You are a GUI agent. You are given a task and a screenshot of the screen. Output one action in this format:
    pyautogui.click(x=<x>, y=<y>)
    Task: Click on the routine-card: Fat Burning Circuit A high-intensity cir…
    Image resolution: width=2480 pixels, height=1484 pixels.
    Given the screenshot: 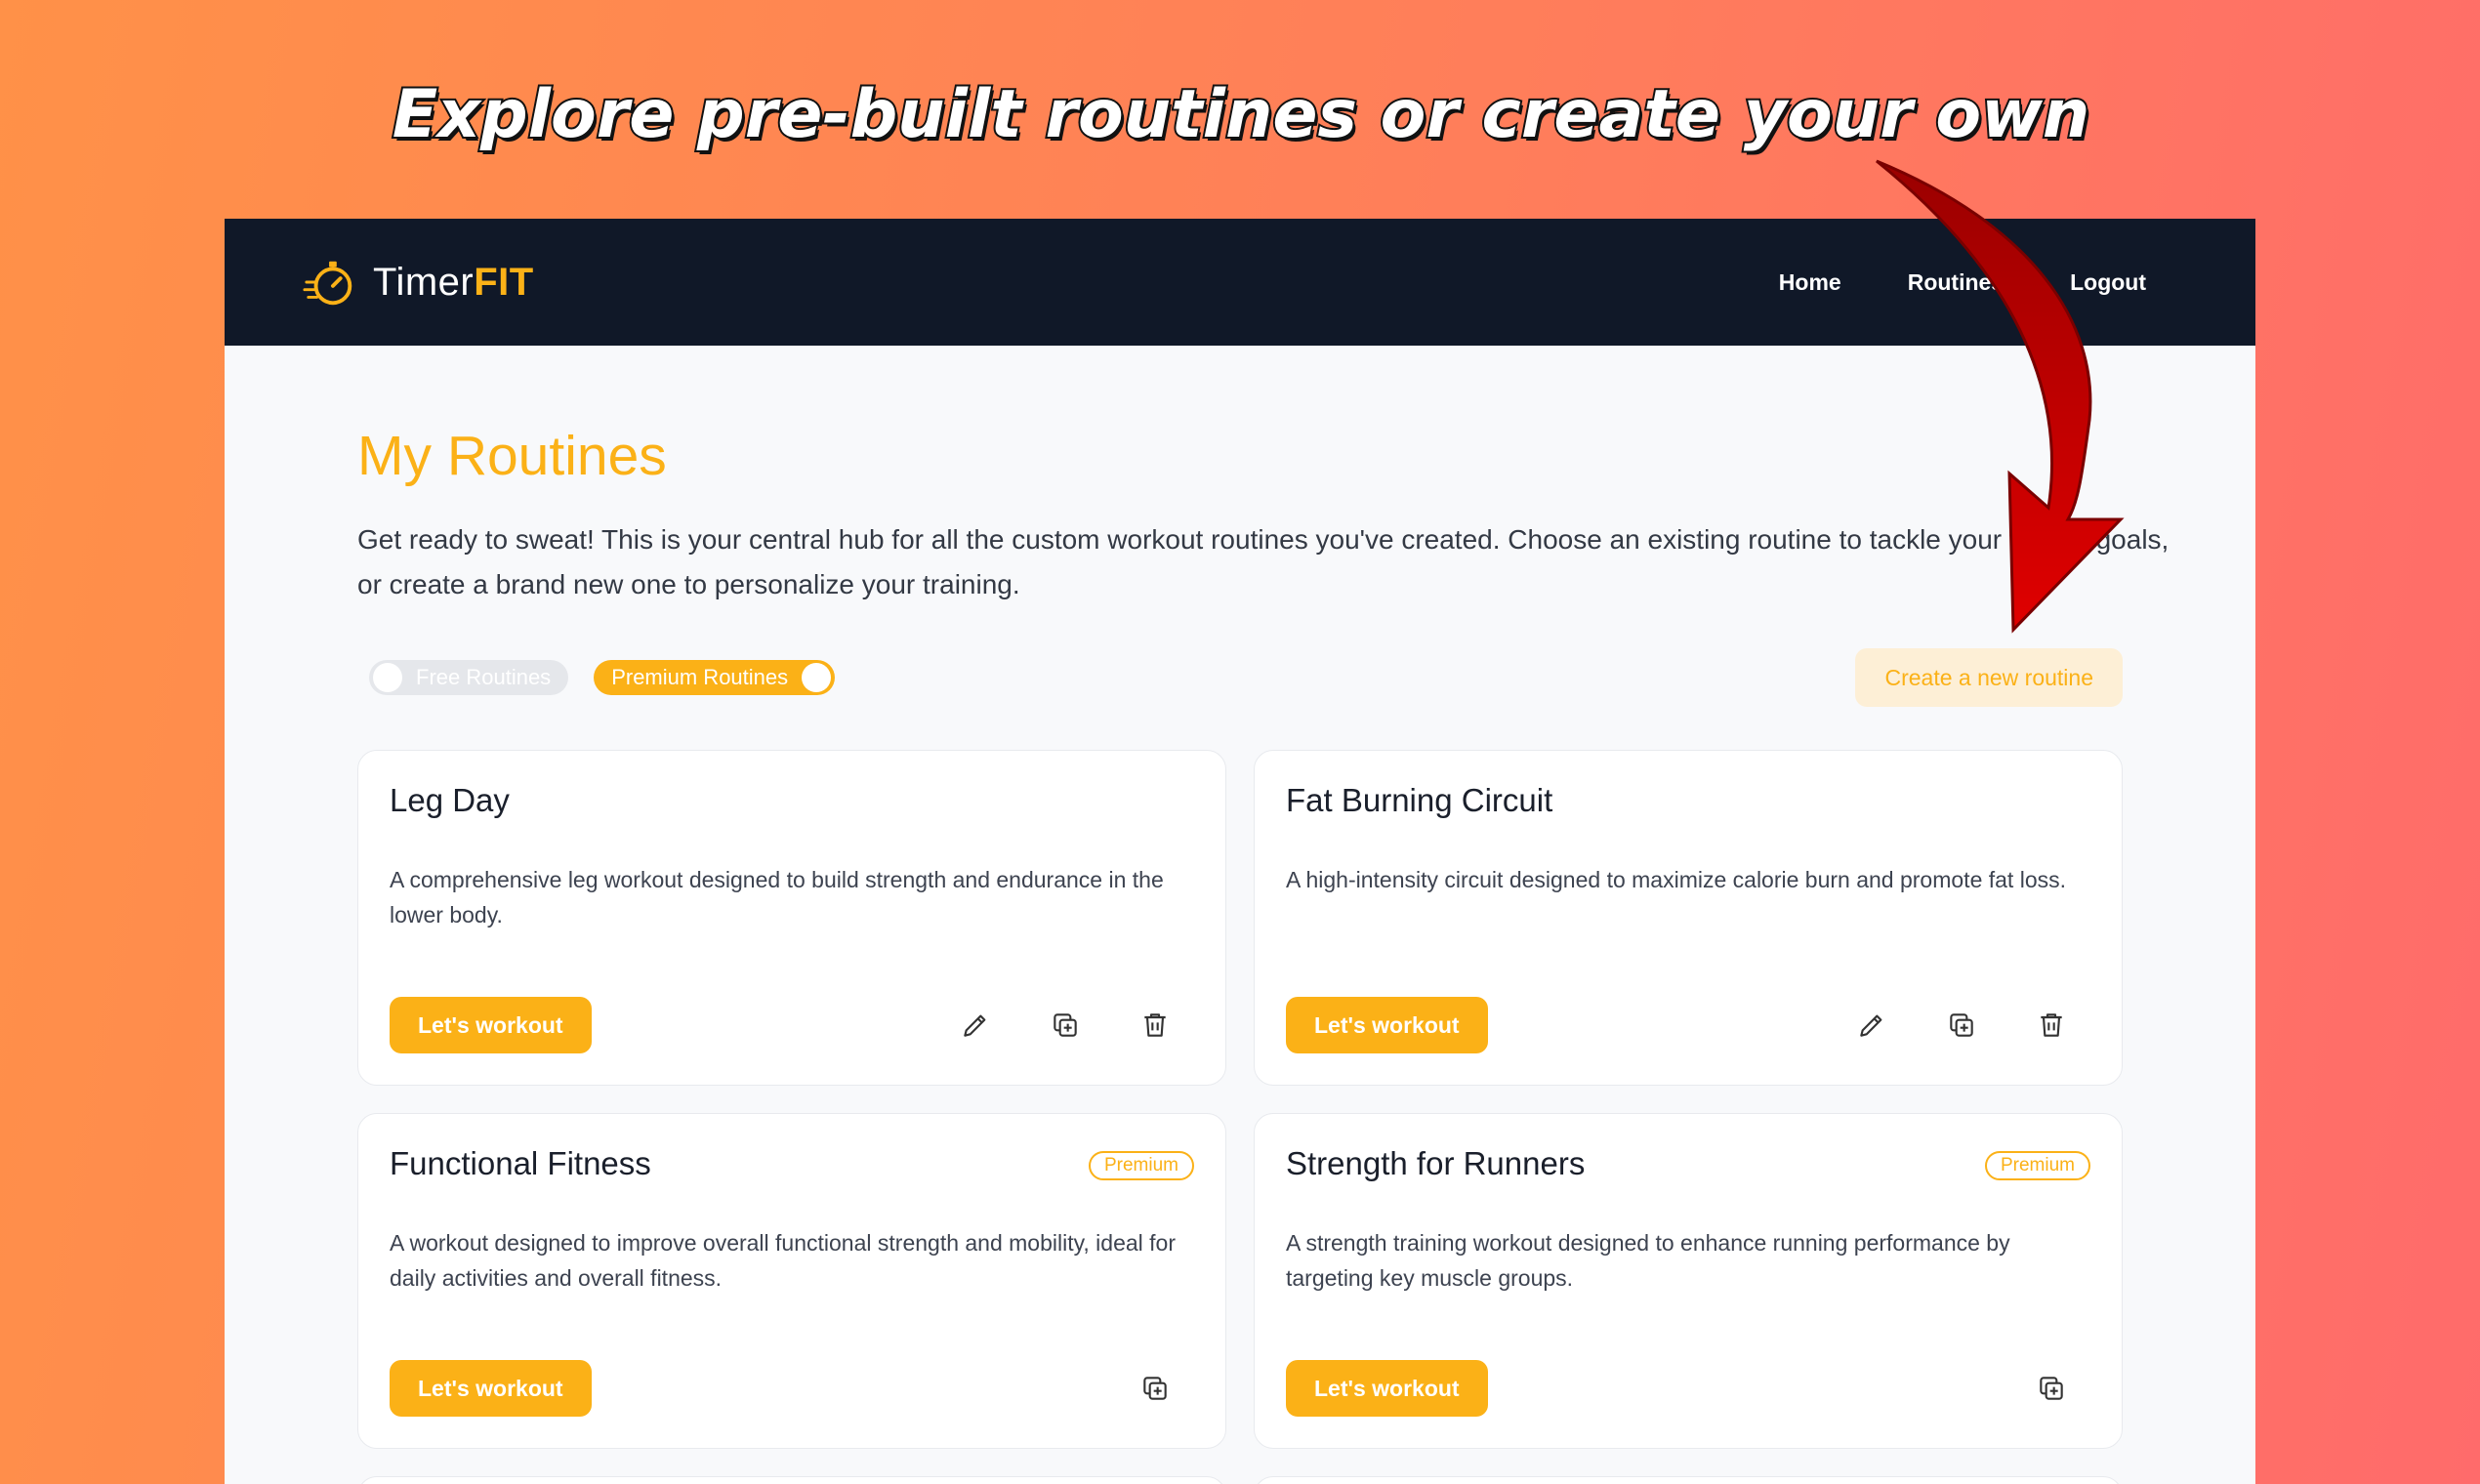 What is the action you would take?
    pyautogui.click(x=1688, y=918)
    